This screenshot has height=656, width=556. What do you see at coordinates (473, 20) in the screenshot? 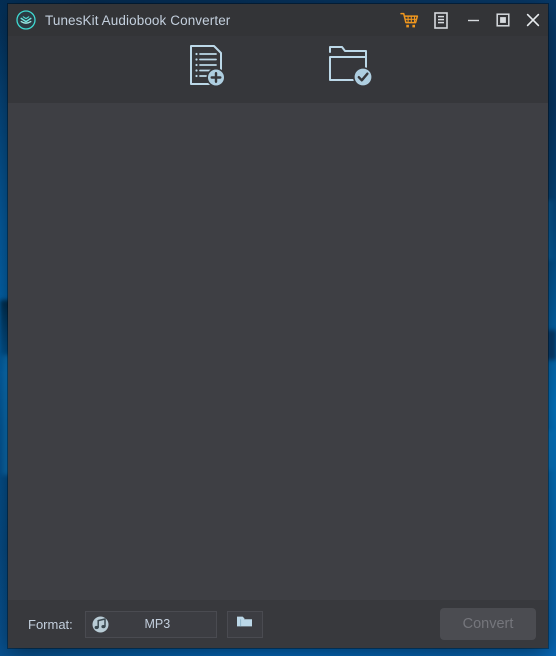
I see `minimize-icon` at bounding box center [473, 20].